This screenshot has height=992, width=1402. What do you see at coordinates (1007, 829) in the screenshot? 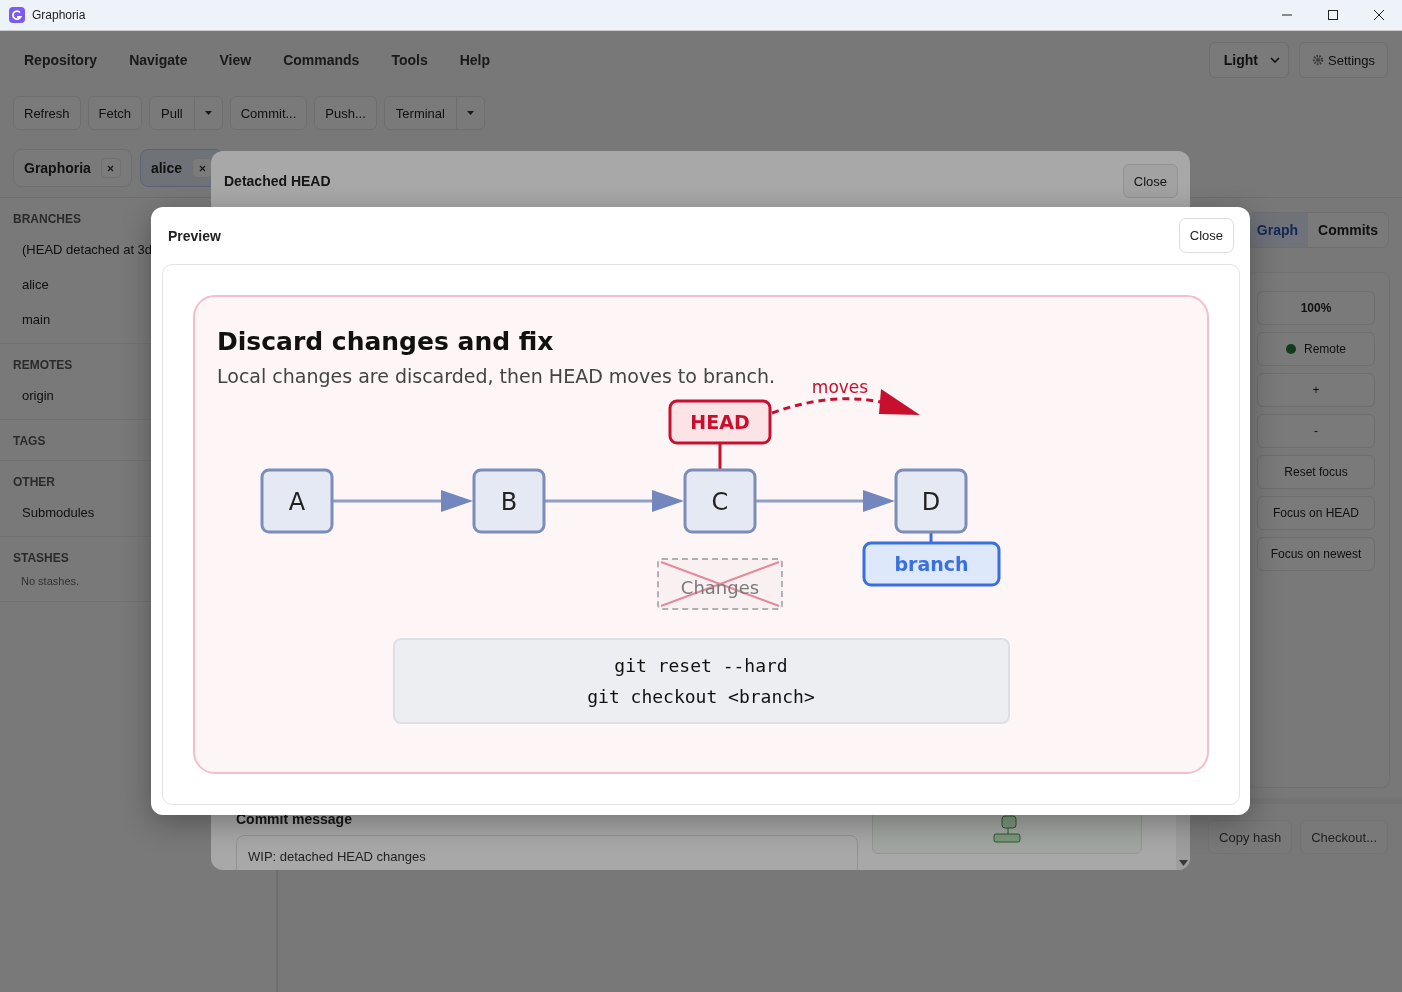
I see `mini-graph-drawing` at bounding box center [1007, 829].